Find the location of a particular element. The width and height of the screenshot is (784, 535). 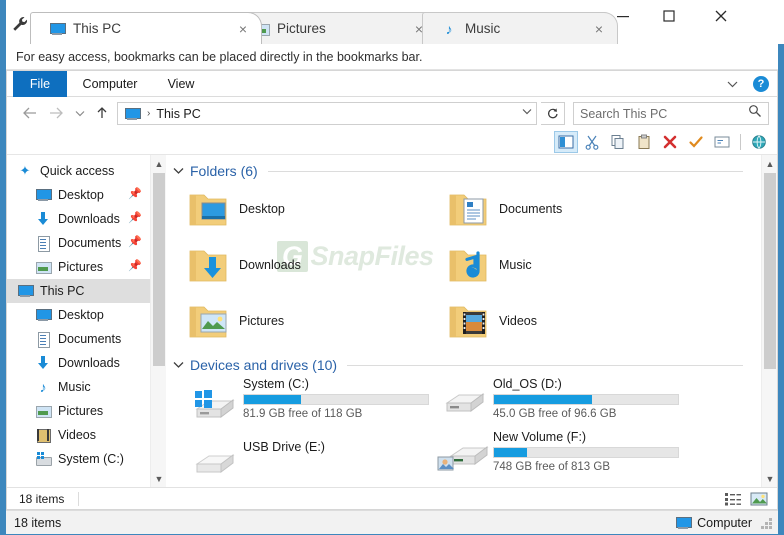

picture-icon is located at coordinates (43, 267).